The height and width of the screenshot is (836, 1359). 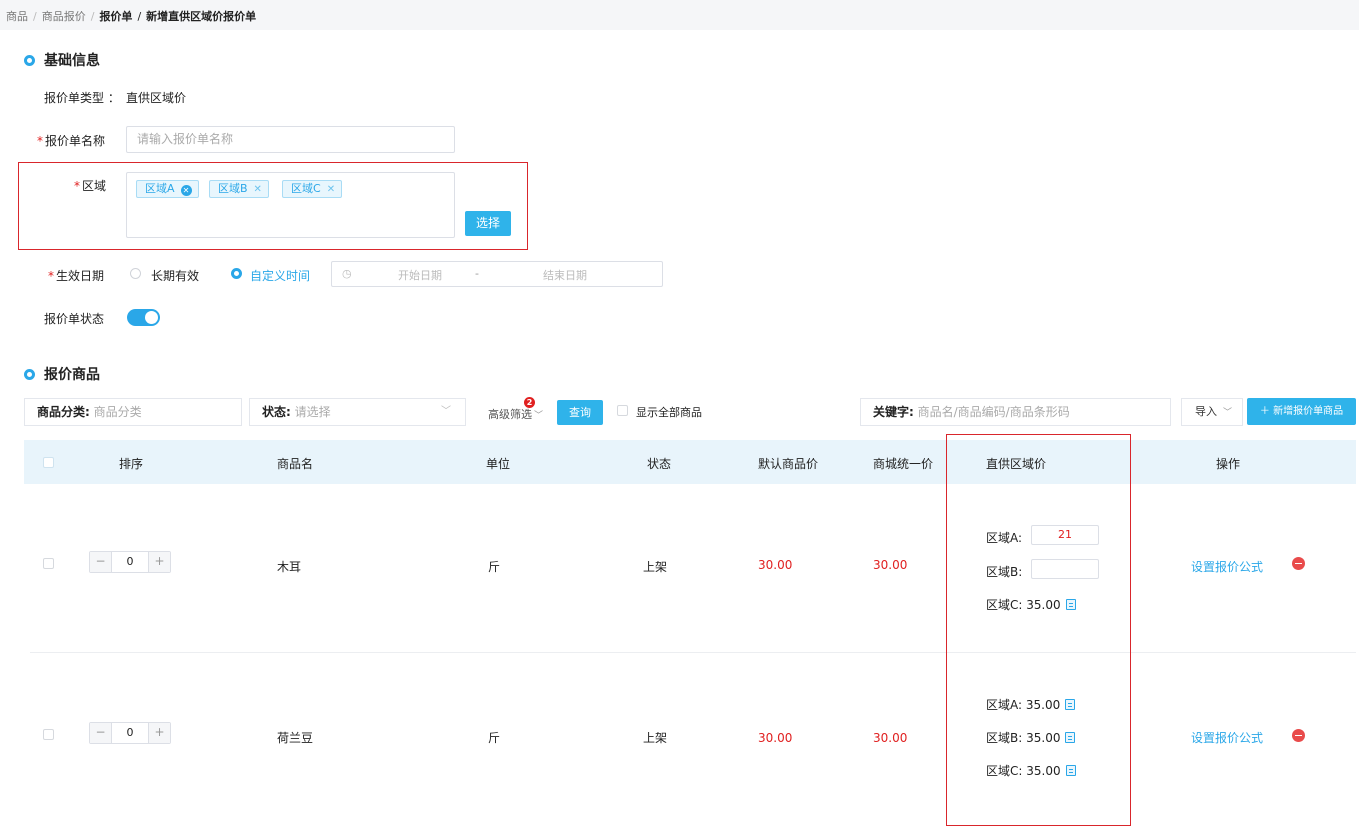 I want to click on clock-icon: ◷, so click(x=347, y=273).